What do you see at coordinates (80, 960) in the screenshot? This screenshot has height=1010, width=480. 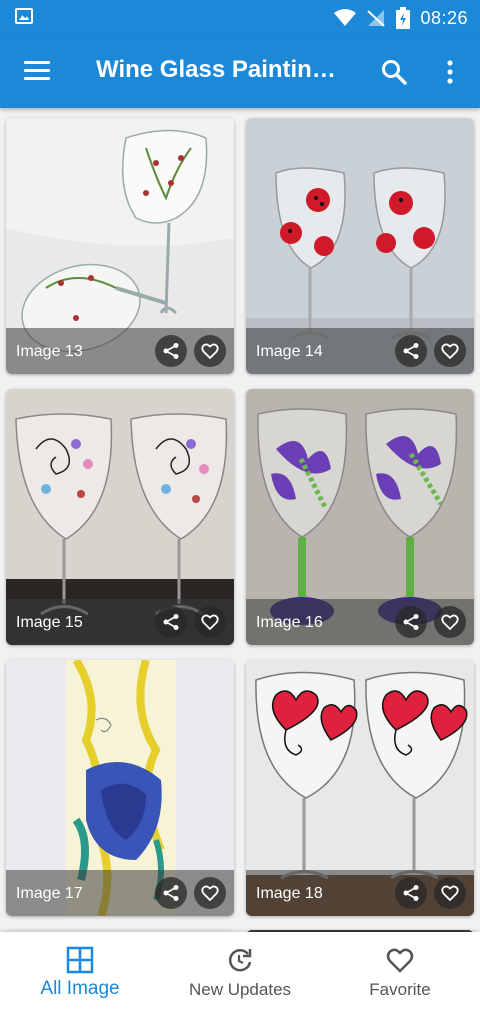 I see `grid-icon` at bounding box center [80, 960].